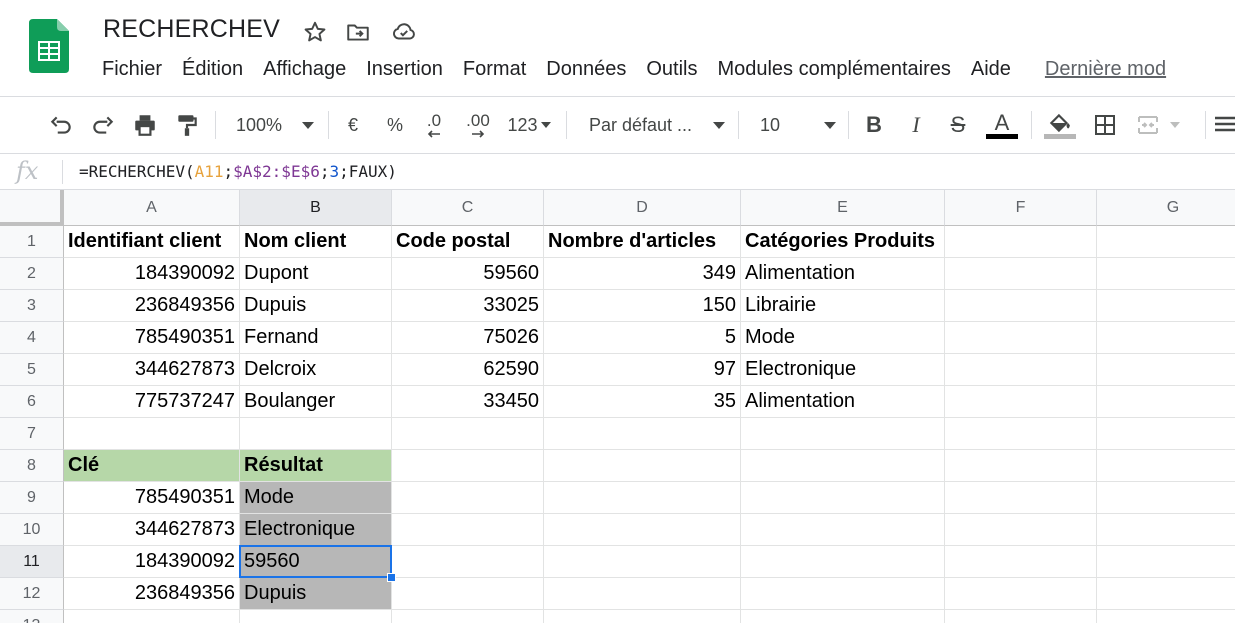  What do you see at coordinates (316, 498) in the screenshot?
I see `cell-b9: Mode` at bounding box center [316, 498].